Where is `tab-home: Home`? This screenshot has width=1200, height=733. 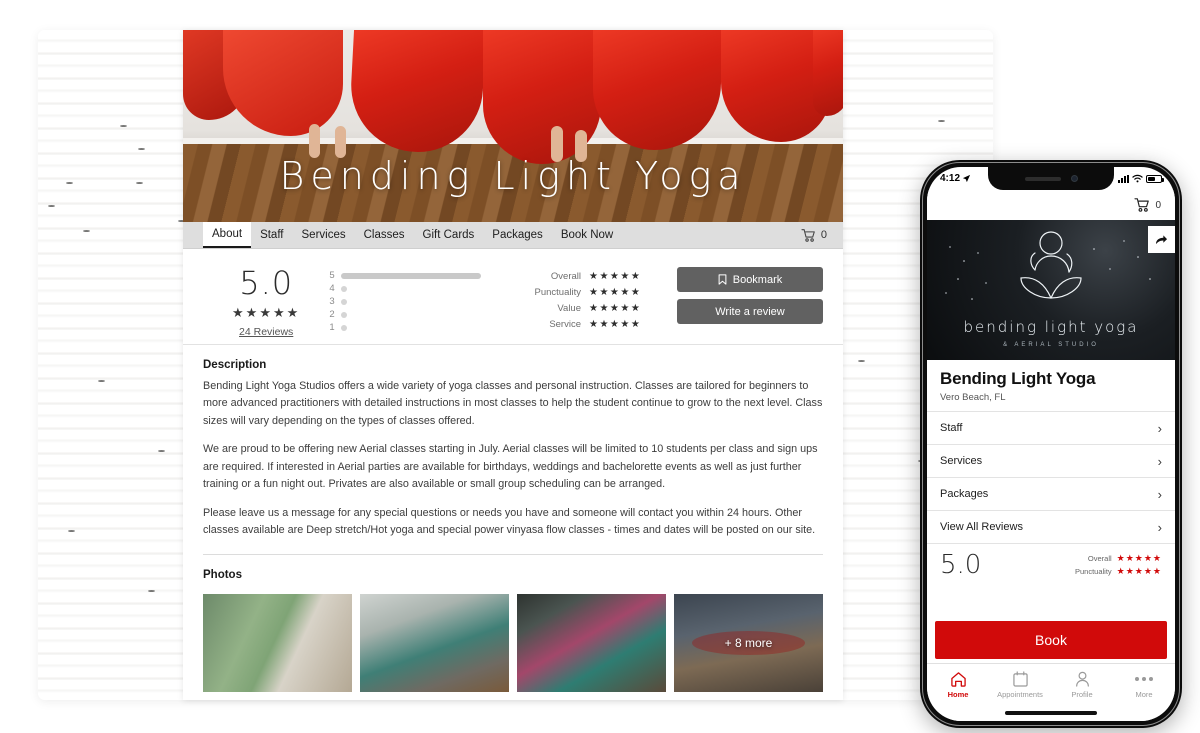
tab-home: Home is located at coordinates (958, 684).